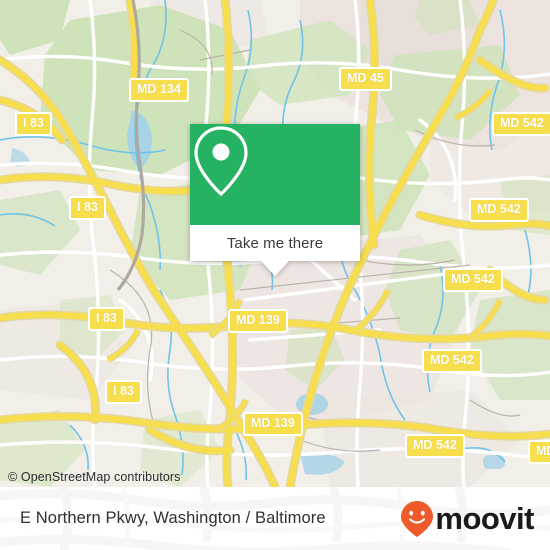  I want to click on road-shield-i-83-c: I 83, so click(106, 319).